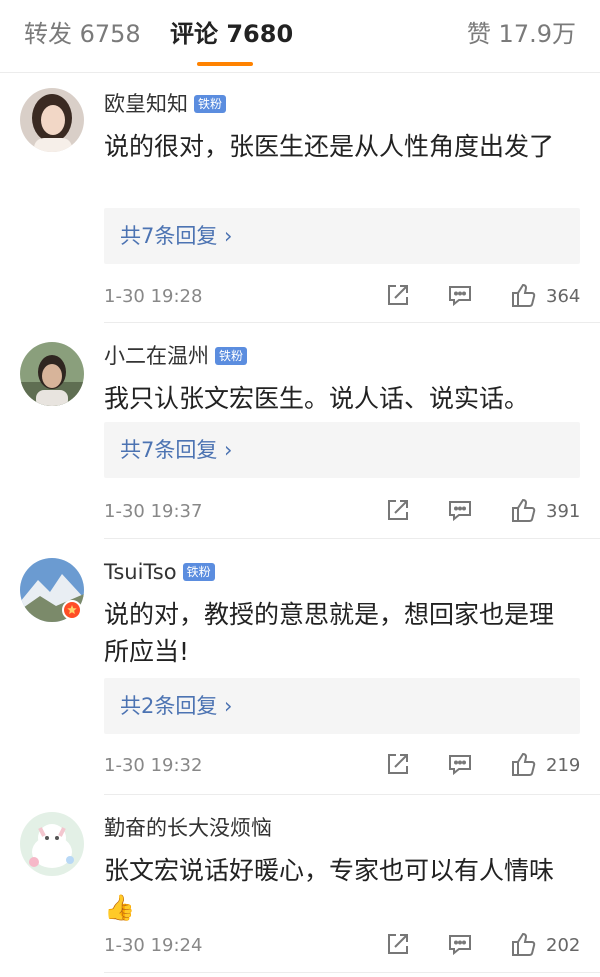 This screenshot has height=977, width=600. I want to click on comment-text: 我只认张文宏医生。说人话、说实话。, so click(317, 398).